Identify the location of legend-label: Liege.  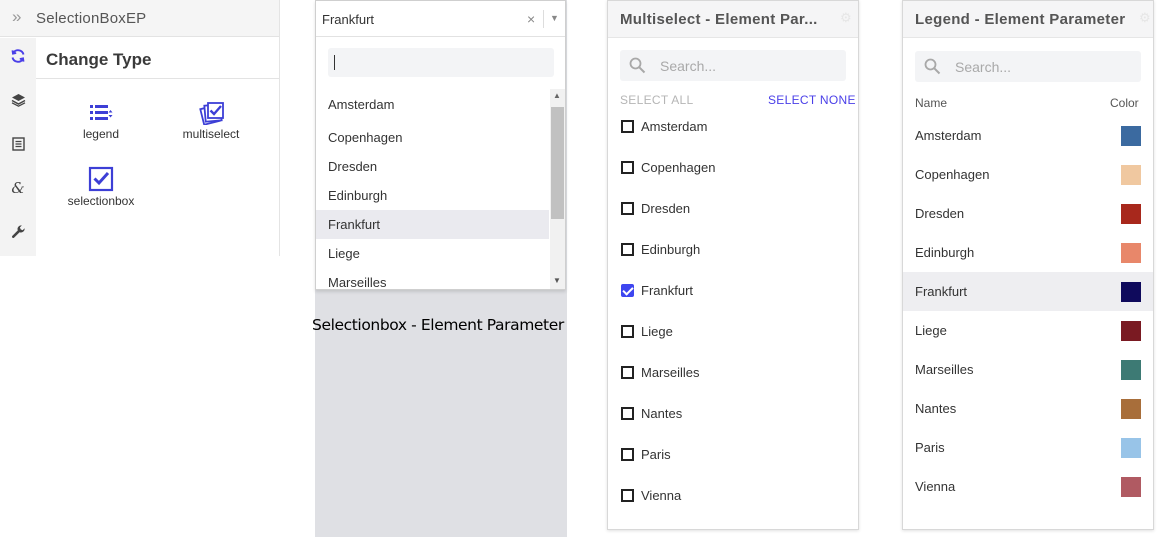
(931, 330).